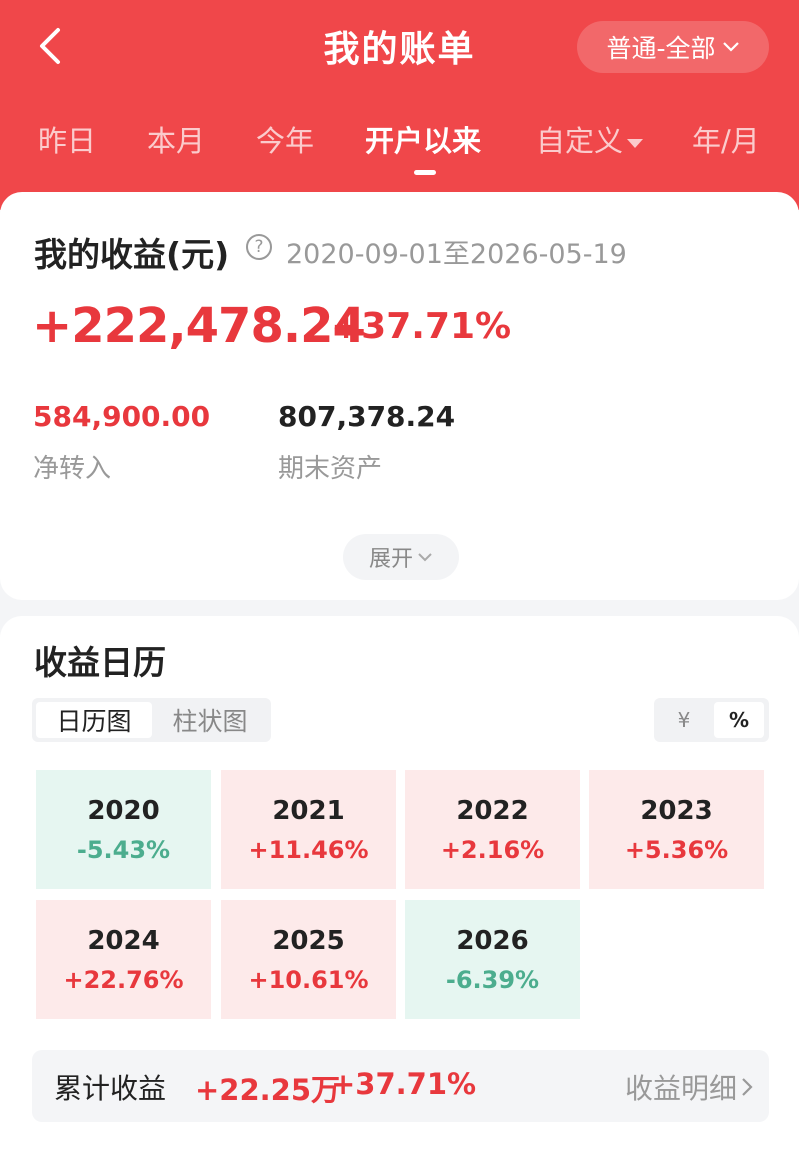  I want to click on year-label: 2020, so click(123, 810).